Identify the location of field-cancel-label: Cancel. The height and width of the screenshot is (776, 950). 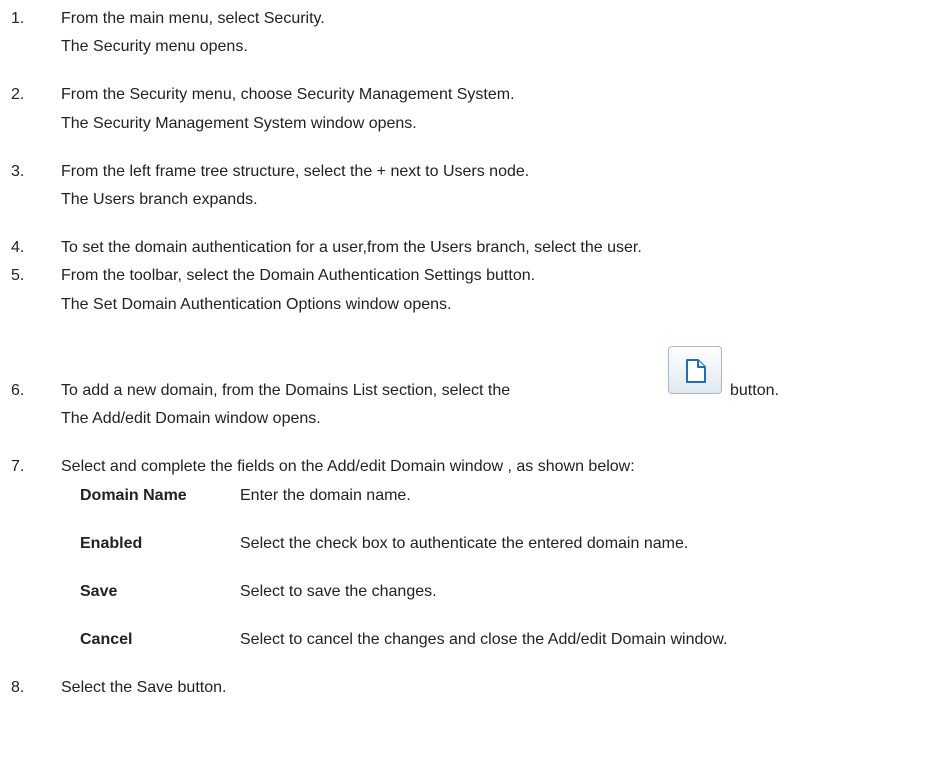
(106, 639).